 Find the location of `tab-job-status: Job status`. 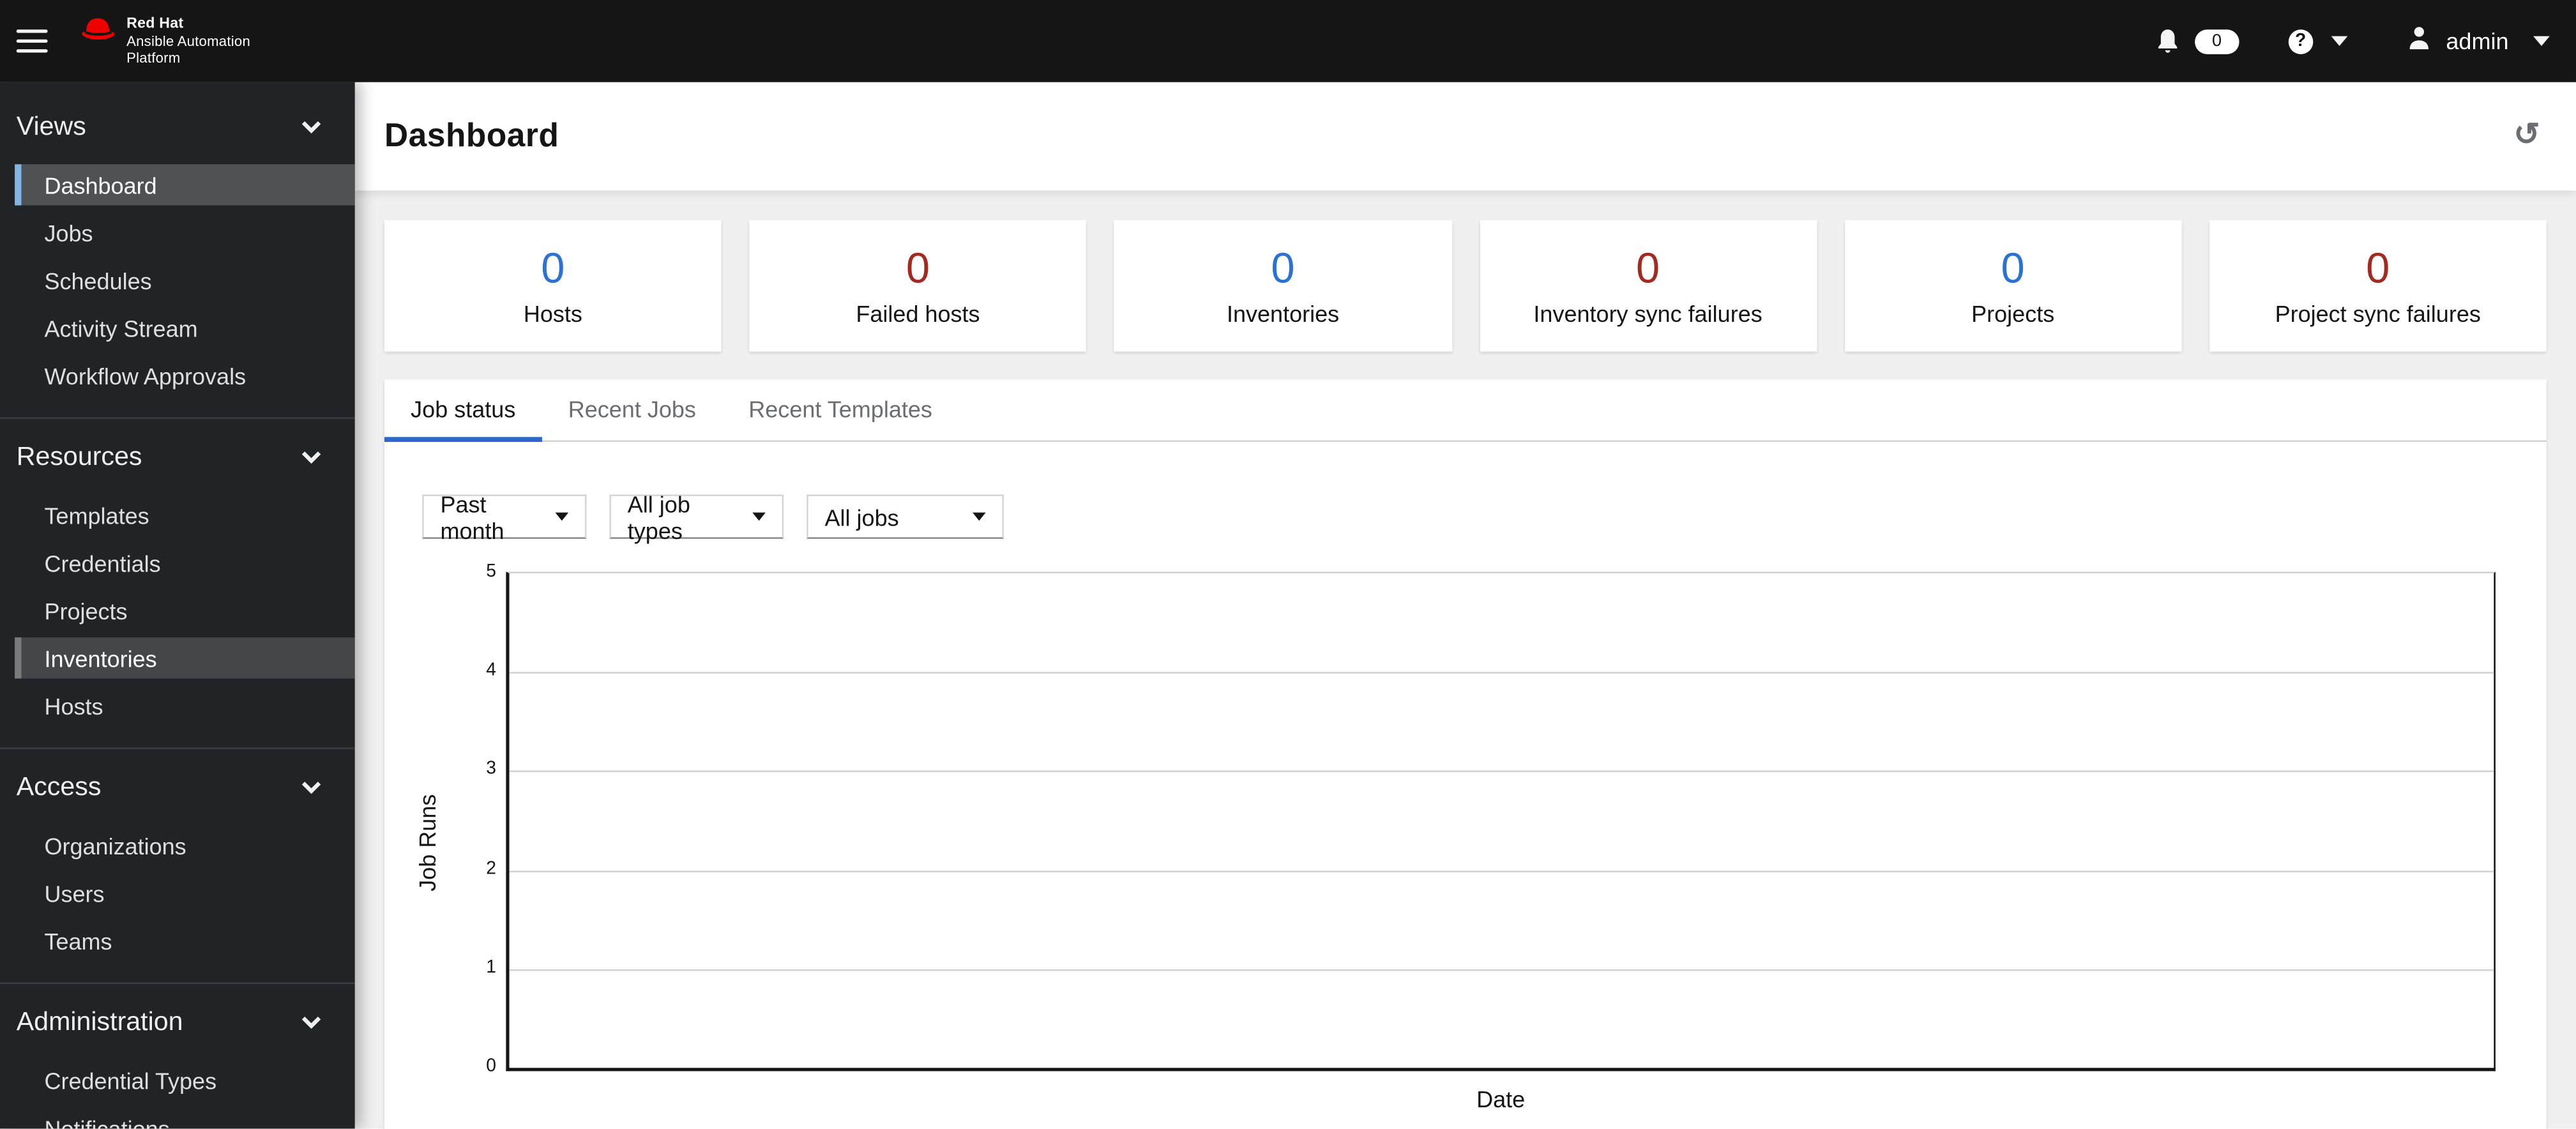

tab-job-status: Job status is located at coordinates (463, 411).